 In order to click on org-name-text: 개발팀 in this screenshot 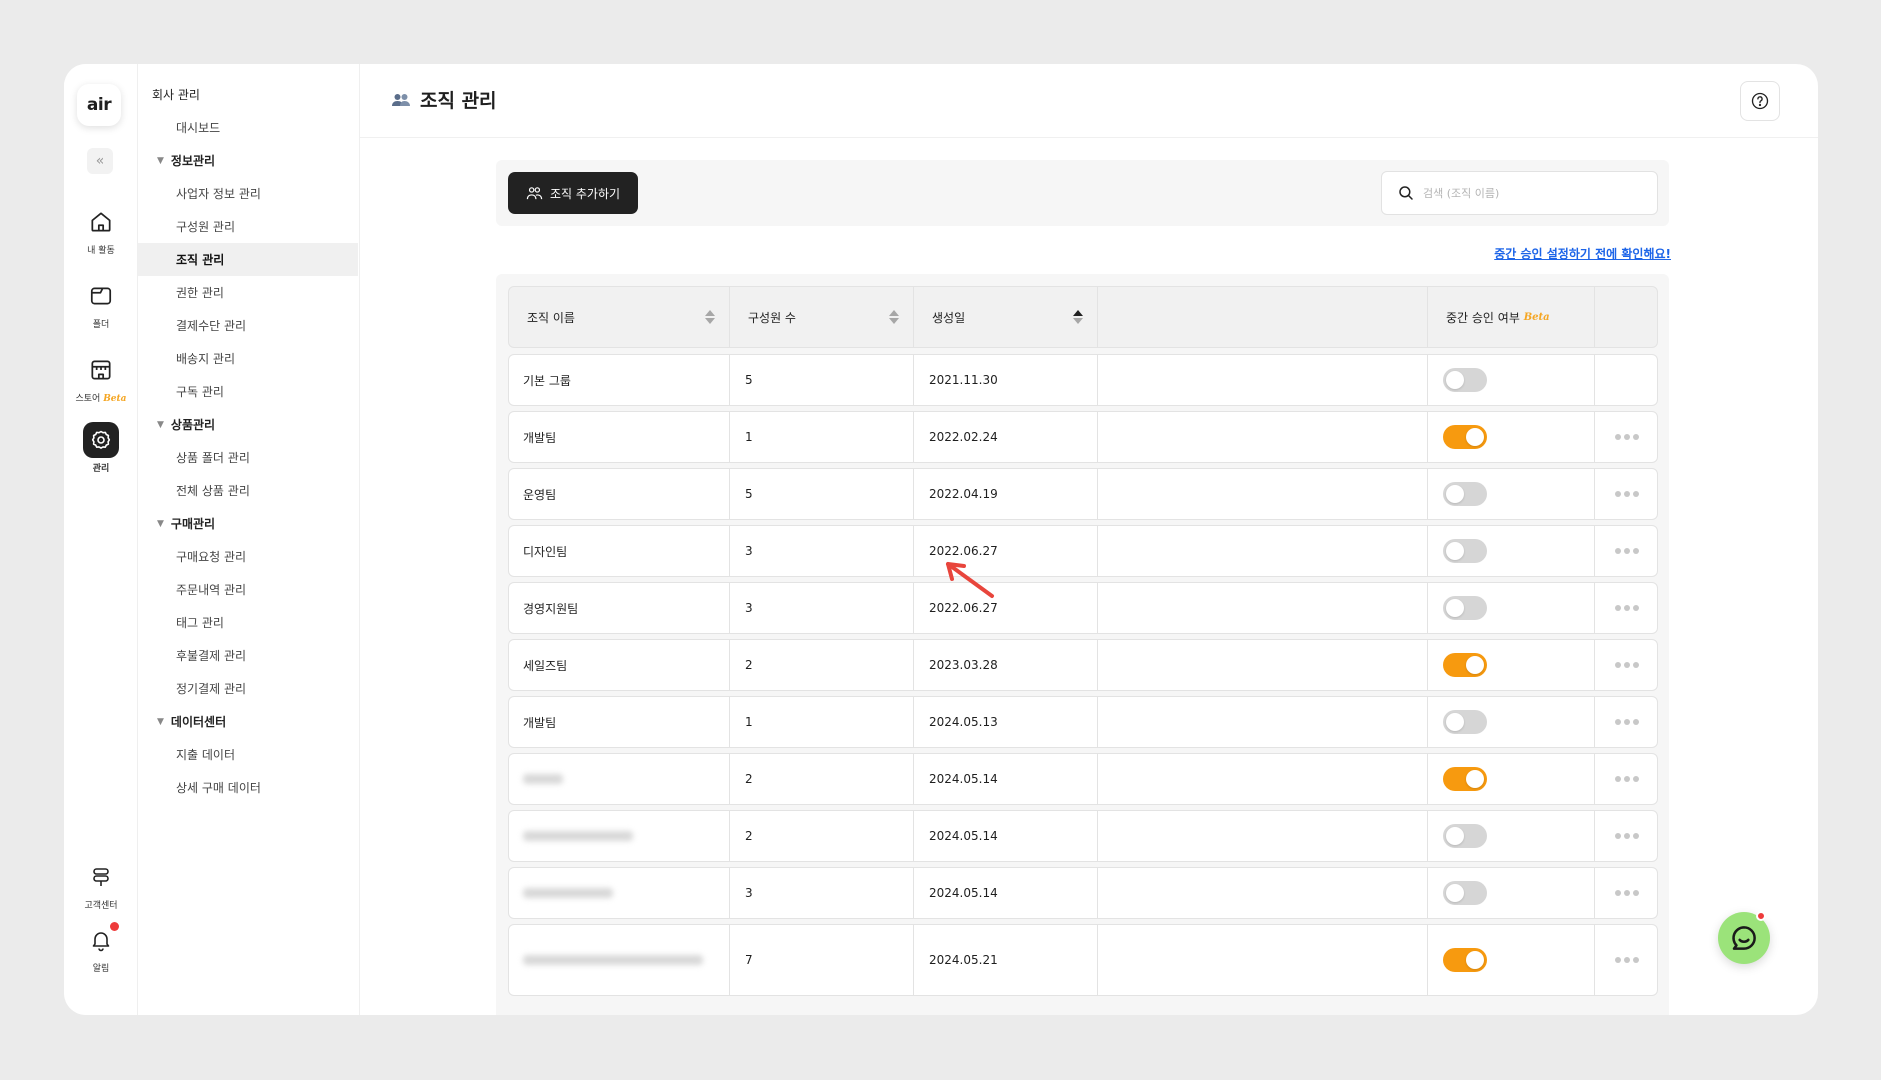, I will do `click(540, 722)`.